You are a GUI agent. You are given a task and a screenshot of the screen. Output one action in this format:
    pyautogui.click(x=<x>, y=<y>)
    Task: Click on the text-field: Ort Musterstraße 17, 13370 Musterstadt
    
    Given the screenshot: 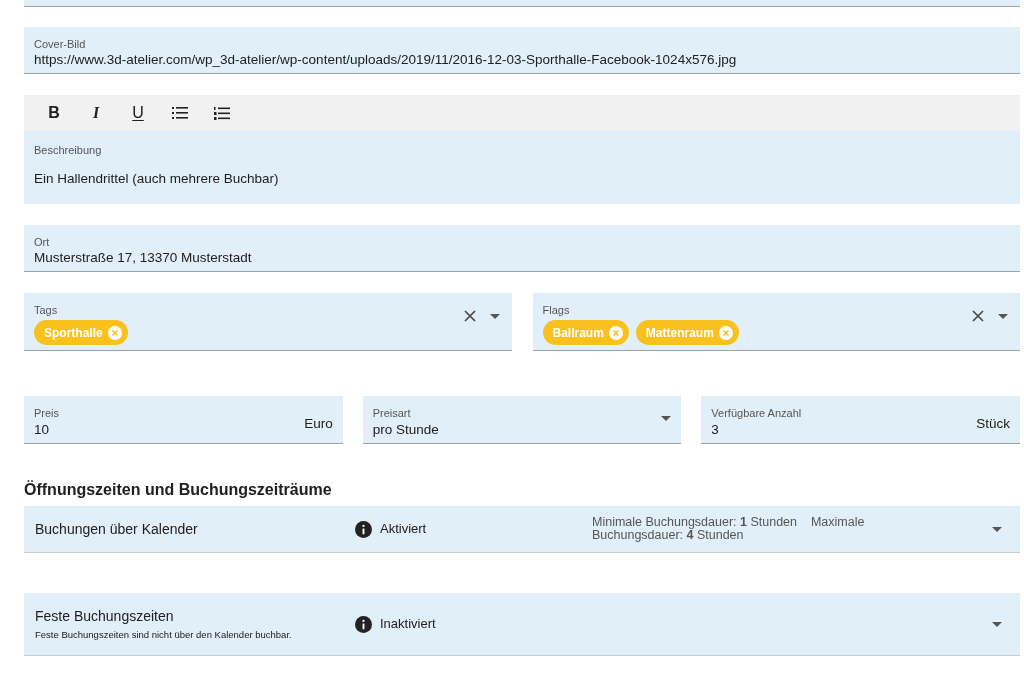 What is the action you would take?
    pyautogui.click(x=522, y=248)
    